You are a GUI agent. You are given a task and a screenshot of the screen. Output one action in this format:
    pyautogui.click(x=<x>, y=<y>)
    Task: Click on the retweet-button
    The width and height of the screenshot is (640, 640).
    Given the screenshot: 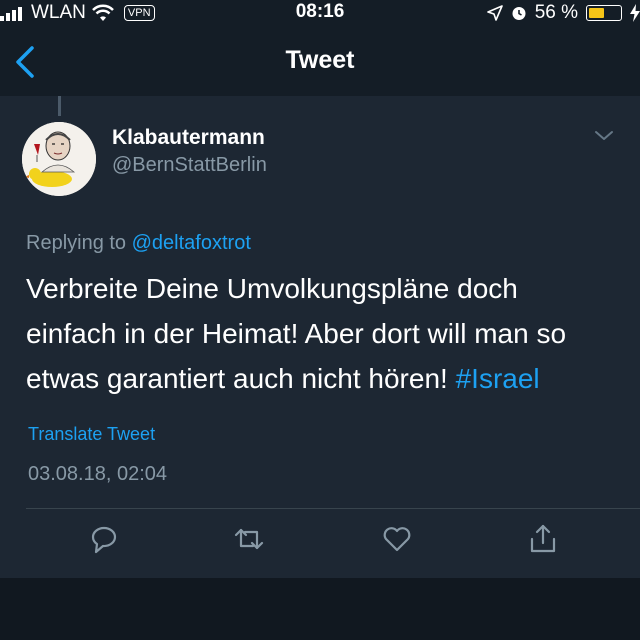 What is the action you would take?
    pyautogui.click(x=249, y=539)
    